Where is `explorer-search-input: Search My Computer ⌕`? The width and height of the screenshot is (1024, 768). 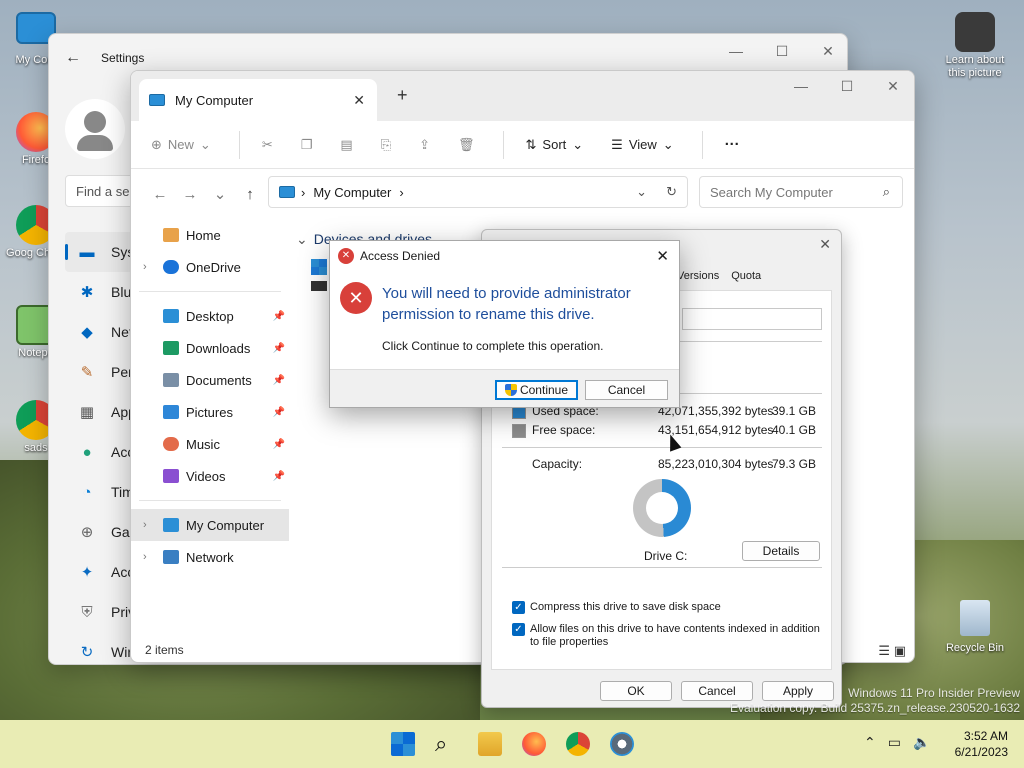 explorer-search-input: Search My Computer ⌕ is located at coordinates (801, 192).